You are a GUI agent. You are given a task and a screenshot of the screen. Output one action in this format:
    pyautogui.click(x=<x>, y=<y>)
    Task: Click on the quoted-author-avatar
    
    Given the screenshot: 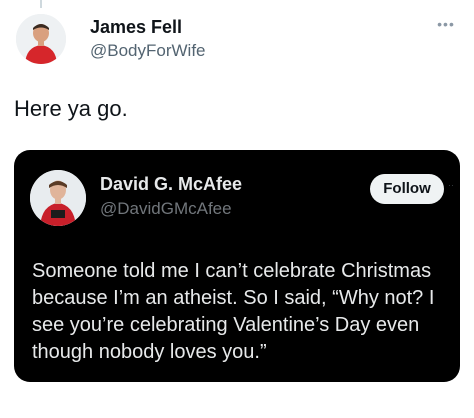 What is the action you would take?
    pyautogui.click(x=58, y=198)
    